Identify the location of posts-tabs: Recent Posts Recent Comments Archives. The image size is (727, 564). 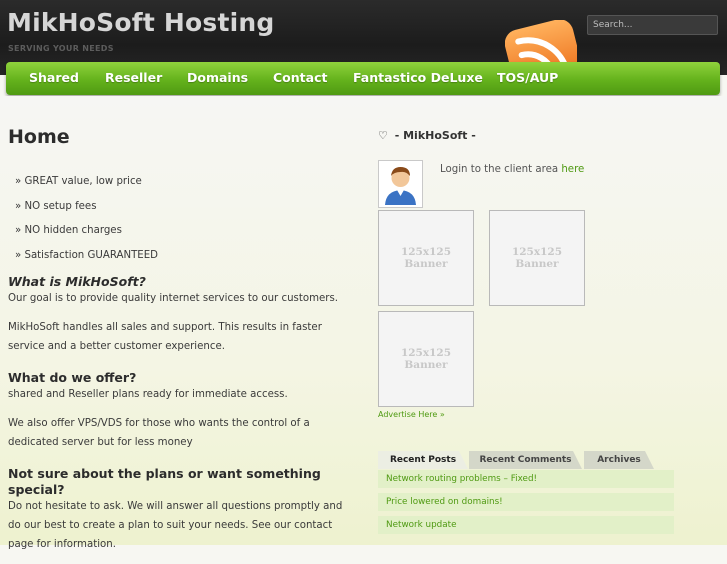
(548, 460).